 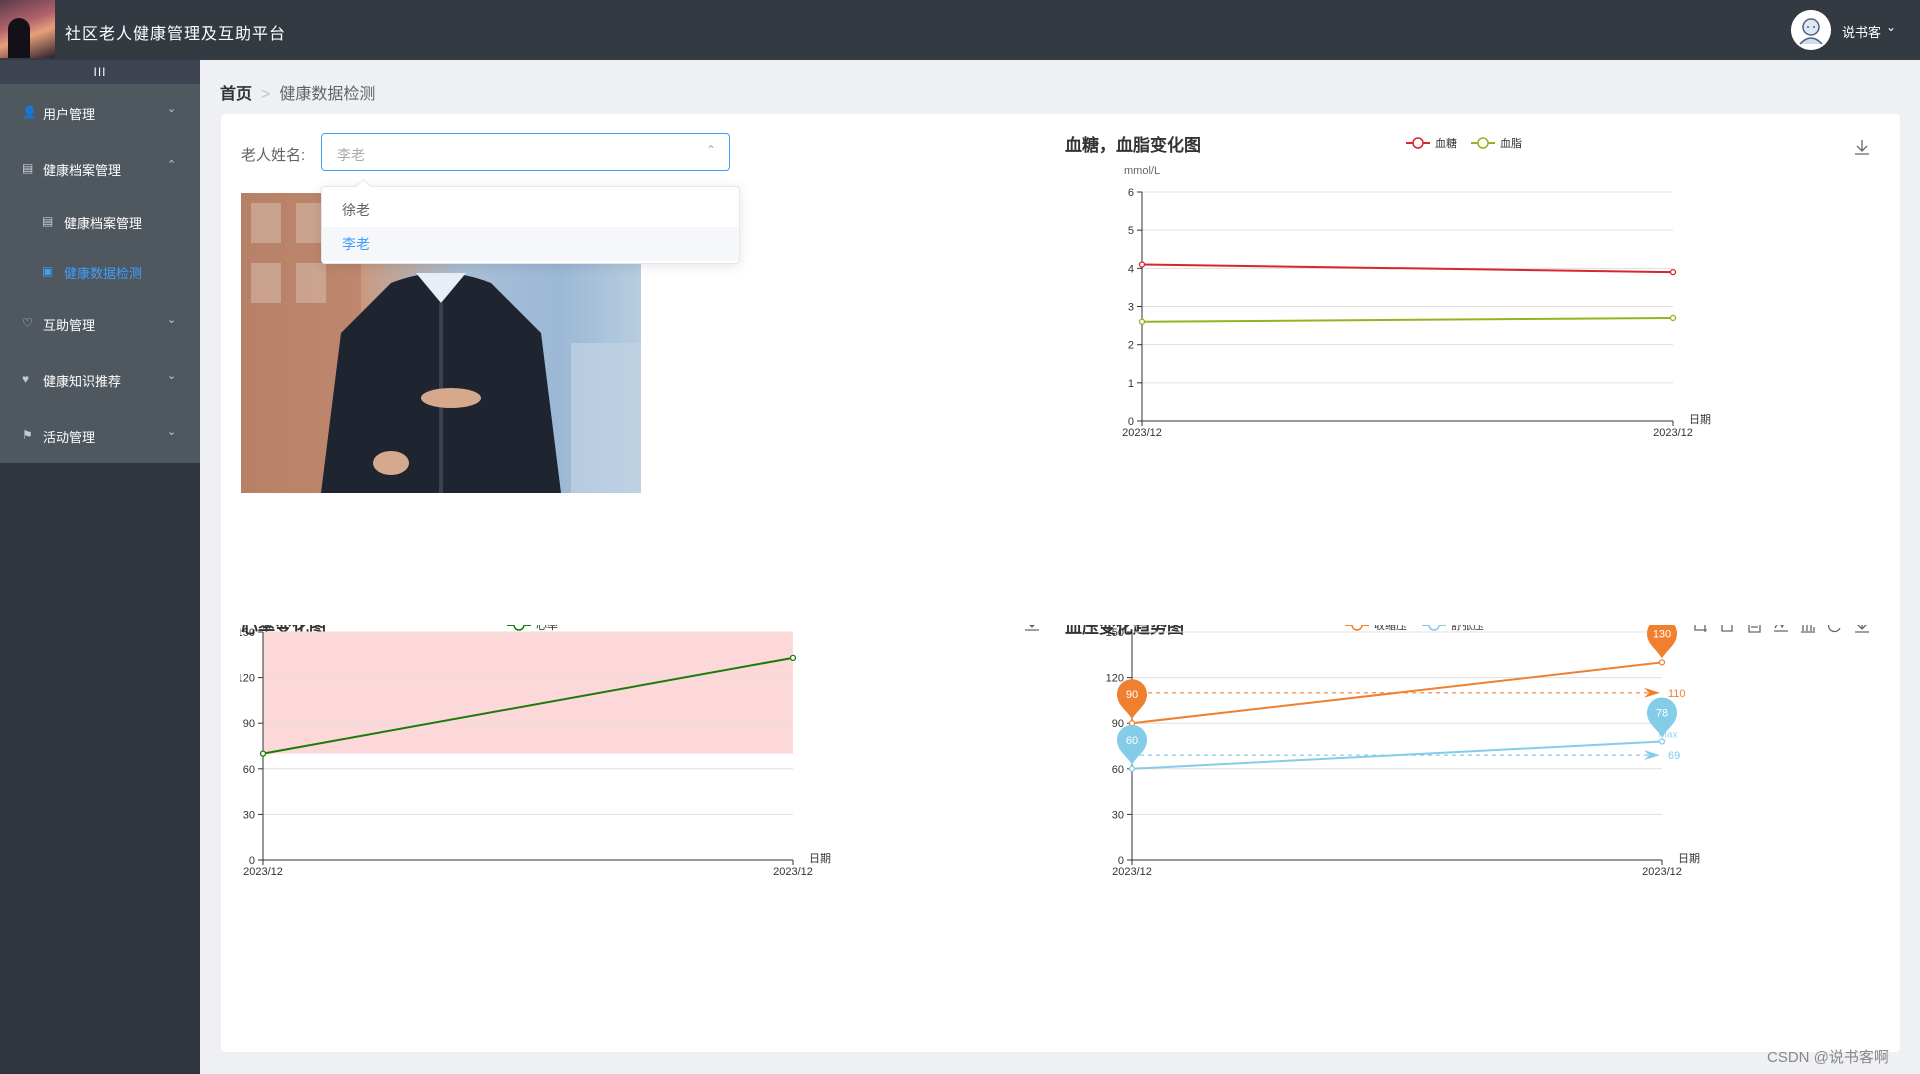 I want to click on legend-item: 血糖, so click(x=1446, y=143).